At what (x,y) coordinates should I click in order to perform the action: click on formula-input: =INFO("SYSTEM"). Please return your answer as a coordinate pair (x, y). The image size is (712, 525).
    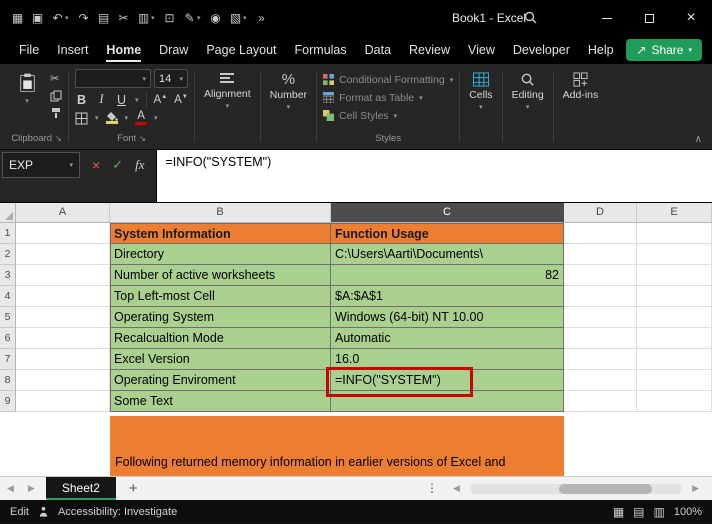
    Looking at the image, I should click on (434, 176).